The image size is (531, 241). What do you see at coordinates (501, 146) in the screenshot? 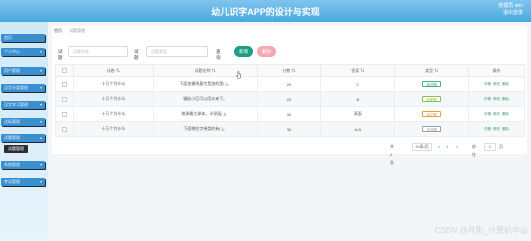
I see `page-unit: 页` at bounding box center [501, 146].